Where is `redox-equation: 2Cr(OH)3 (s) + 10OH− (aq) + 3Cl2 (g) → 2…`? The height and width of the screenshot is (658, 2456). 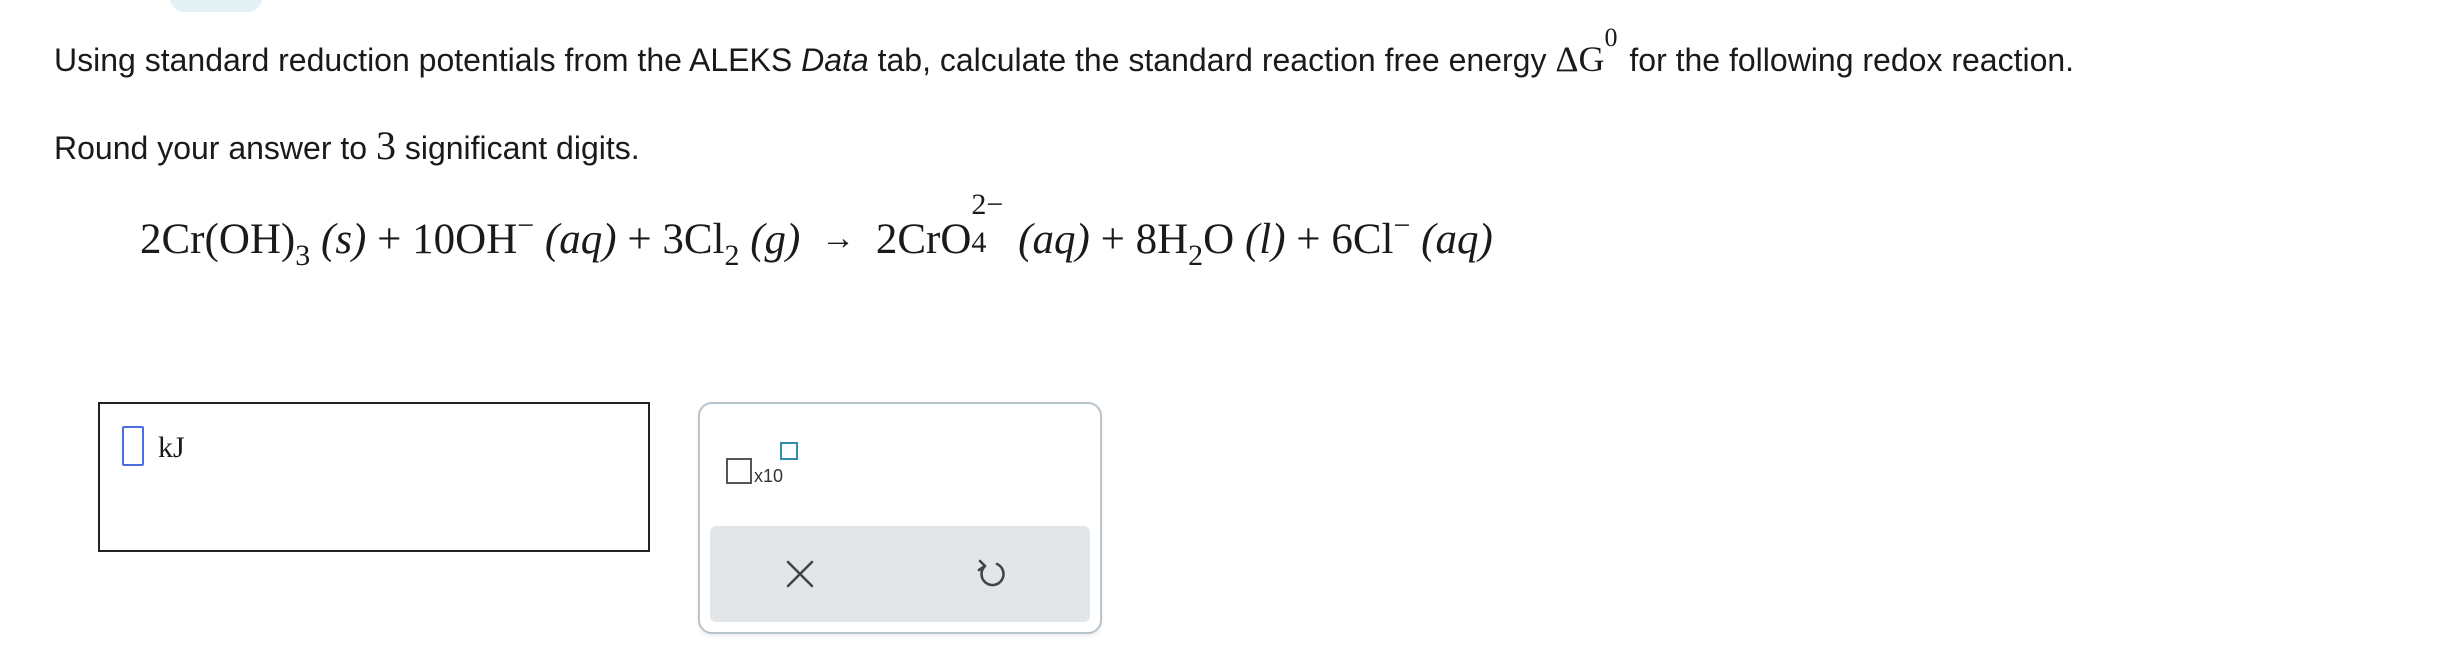
redox-equation: 2Cr(OH)3 (s) + 10OH− (aq) + 3Cl2 (g) → 2… is located at coordinates (816, 230).